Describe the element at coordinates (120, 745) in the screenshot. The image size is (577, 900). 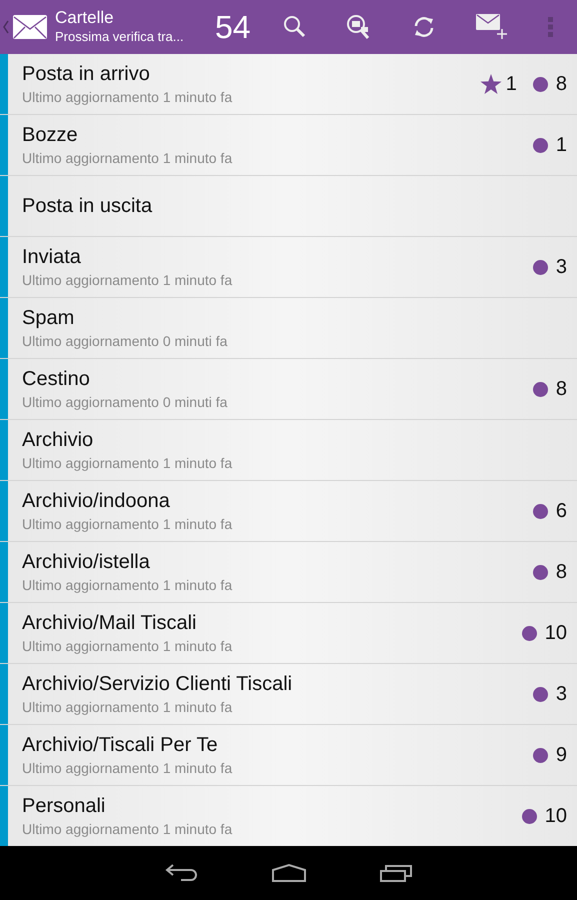
I see `folder-name: Archivio/Tiscali Per Te` at that location.